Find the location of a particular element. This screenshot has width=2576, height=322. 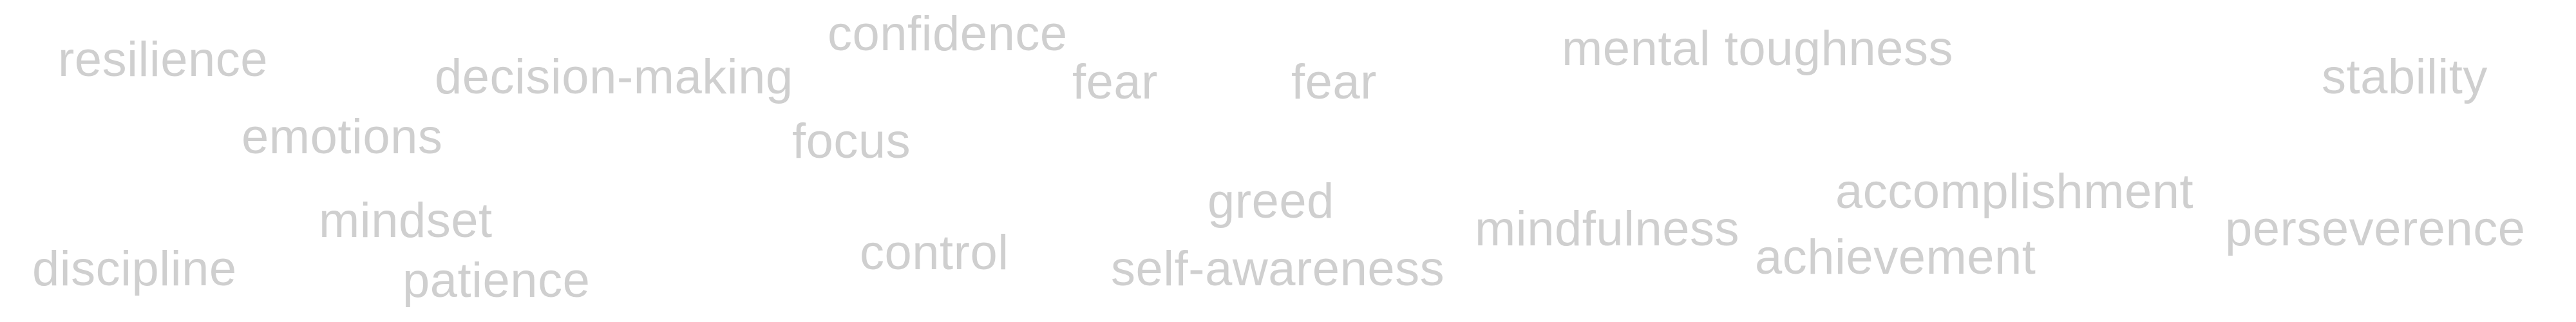

word-accomplishment: accomplishment is located at coordinates (2014, 191).